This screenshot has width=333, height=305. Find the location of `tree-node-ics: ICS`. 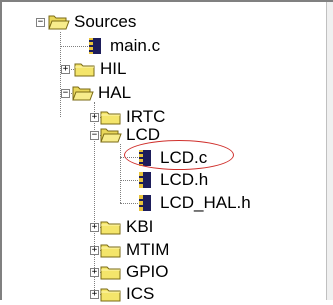

tree-node-ics: ICS is located at coordinates (128, 294).